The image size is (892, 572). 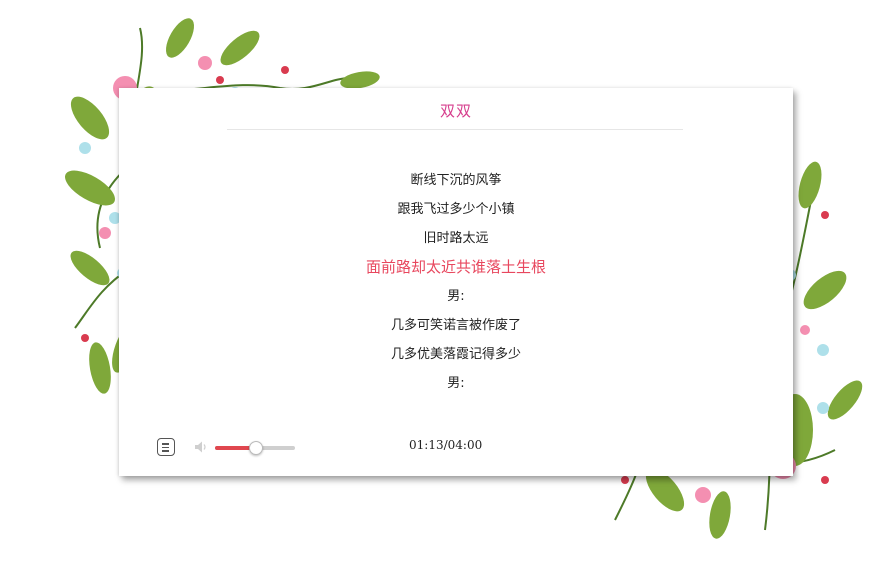 I want to click on speaker-icon, so click(x=201, y=447).